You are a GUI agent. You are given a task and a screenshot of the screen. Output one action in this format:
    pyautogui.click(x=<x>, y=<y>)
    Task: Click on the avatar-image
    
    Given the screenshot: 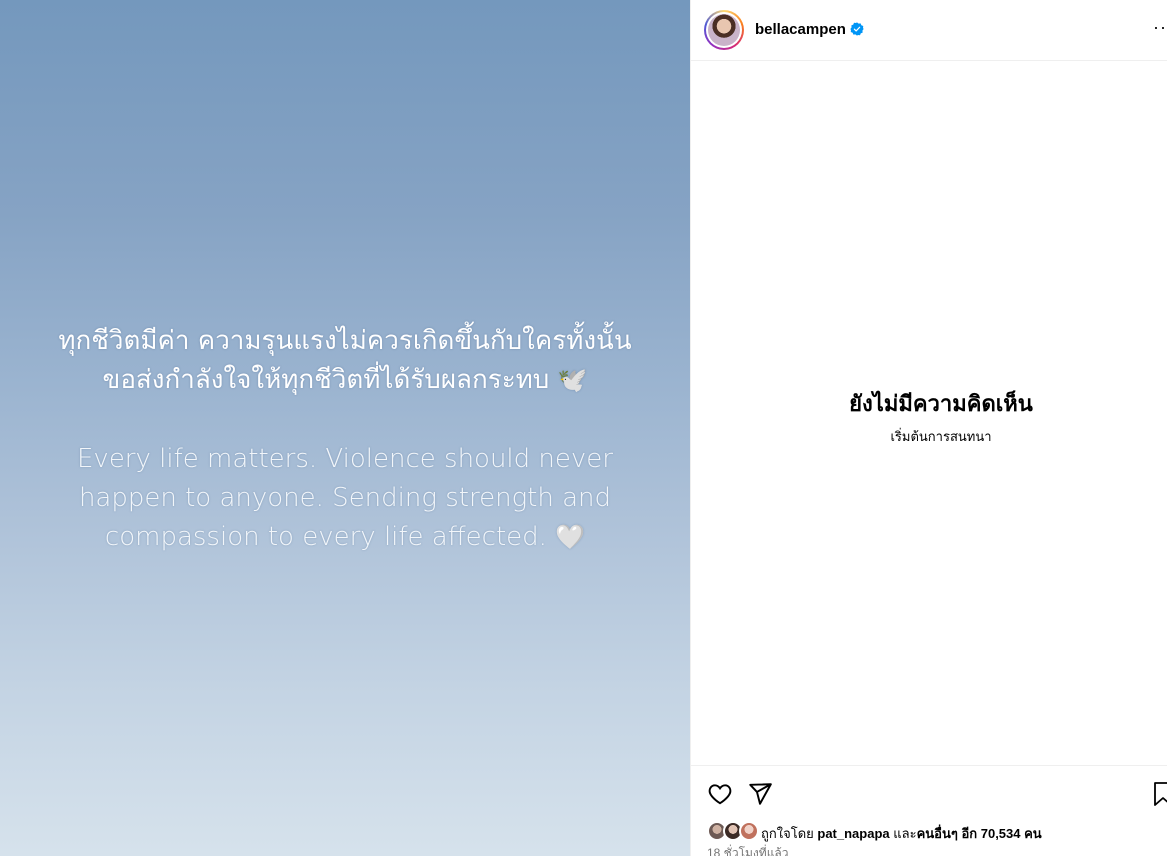 What is the action you would take?
    pyautogui.click(x=724, y=30)
    